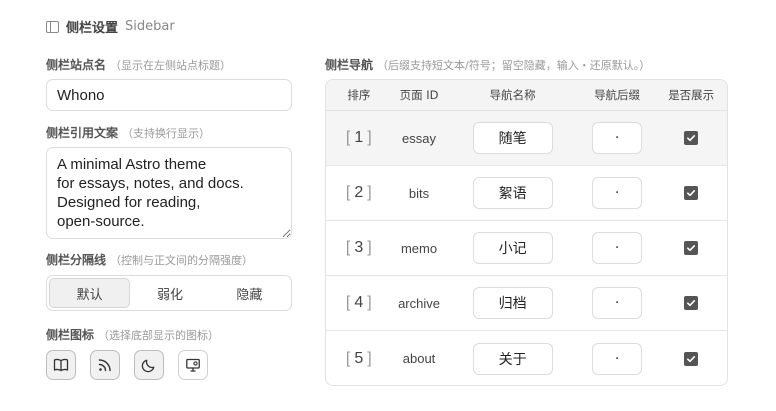  What do you see at coordinates (52, 26) in the screenshot?
I see `sidebar-icon` at bounding box center [52, 26].